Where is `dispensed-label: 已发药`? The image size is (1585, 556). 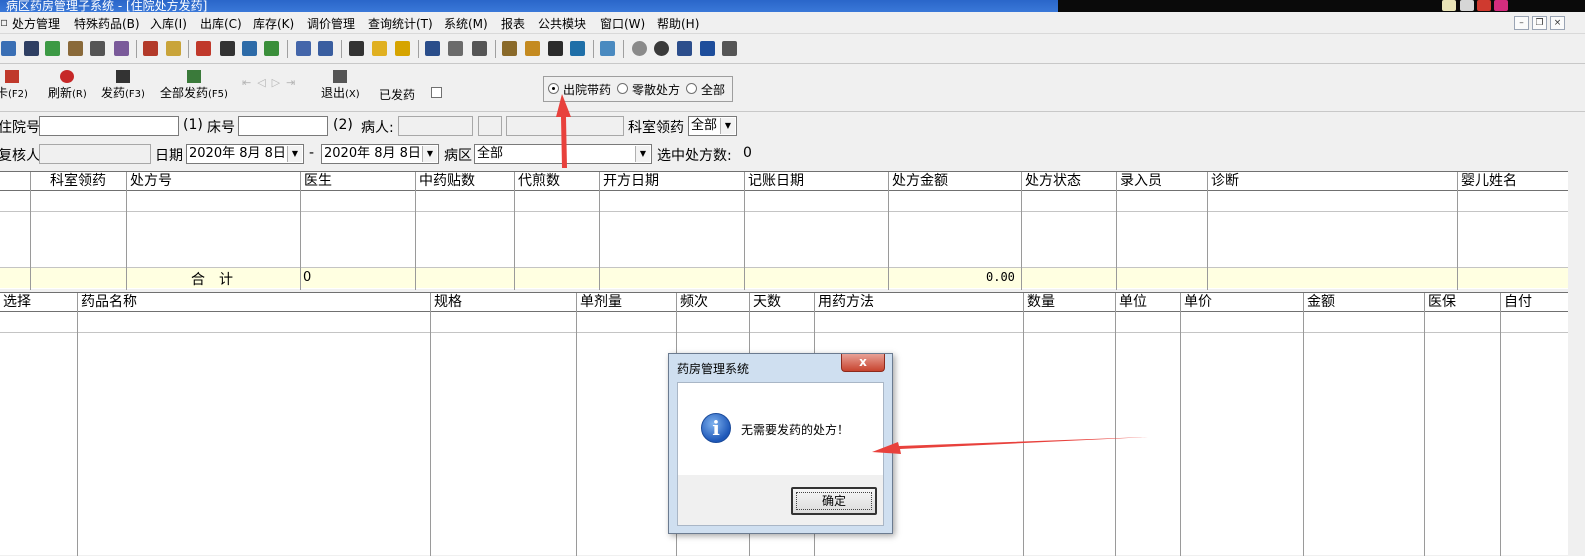
dispensed-label: 已发药 is located at coordinates (397, 95).